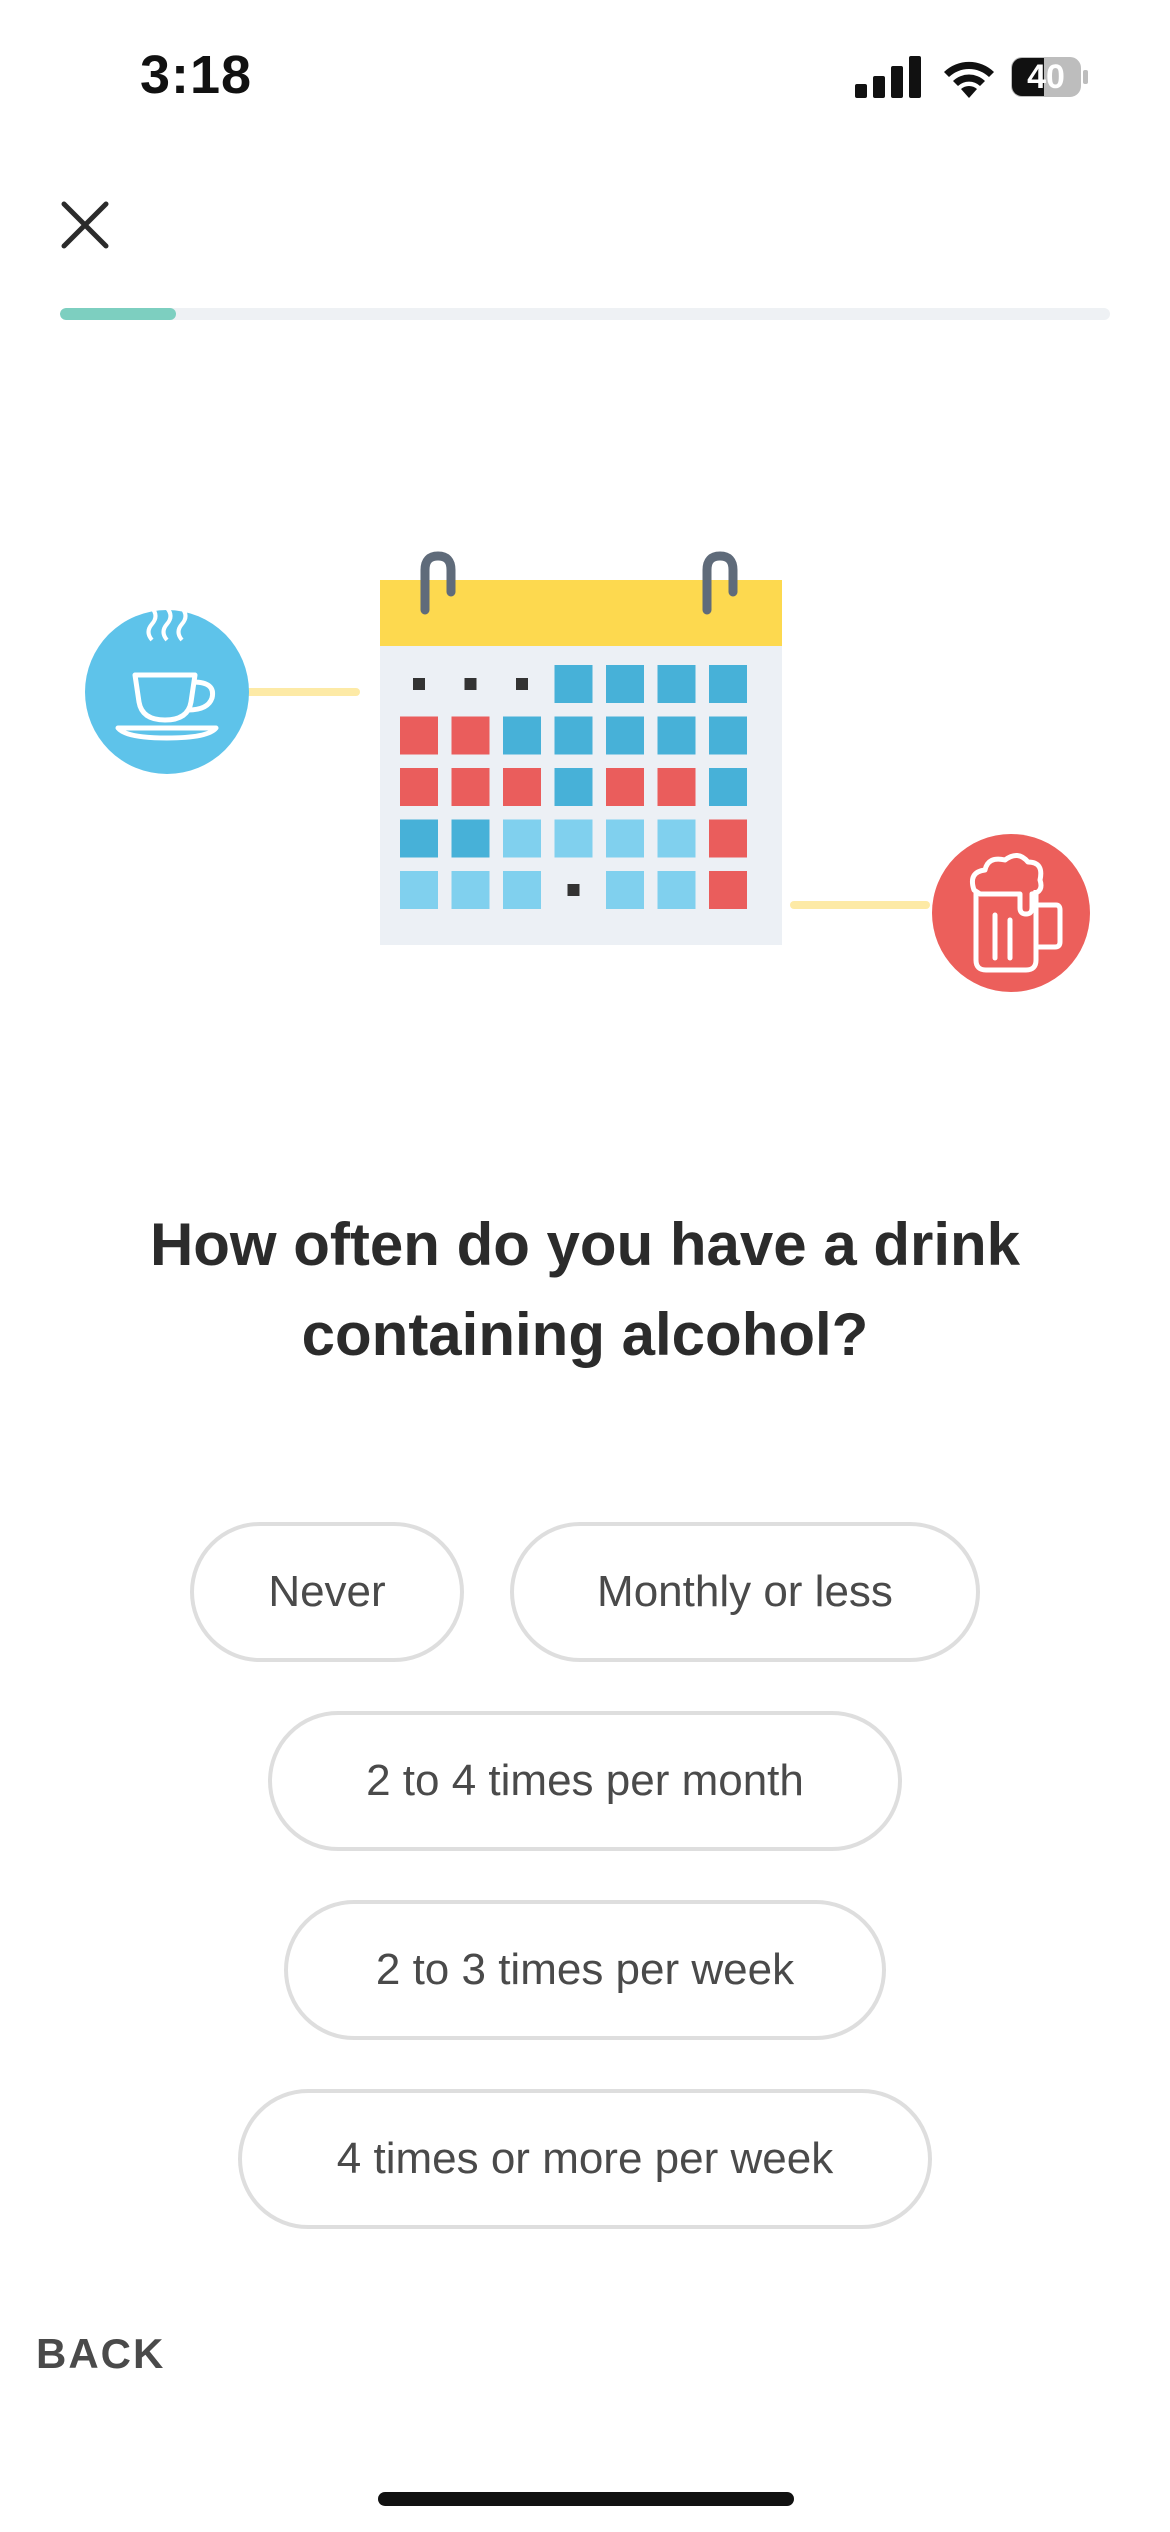 This screenshot has width=1170, height=2532. What do you see at coordinates (1046, 77) in the screenshot?
I see `battery-level: 40` at bounding box center [1046, 77].